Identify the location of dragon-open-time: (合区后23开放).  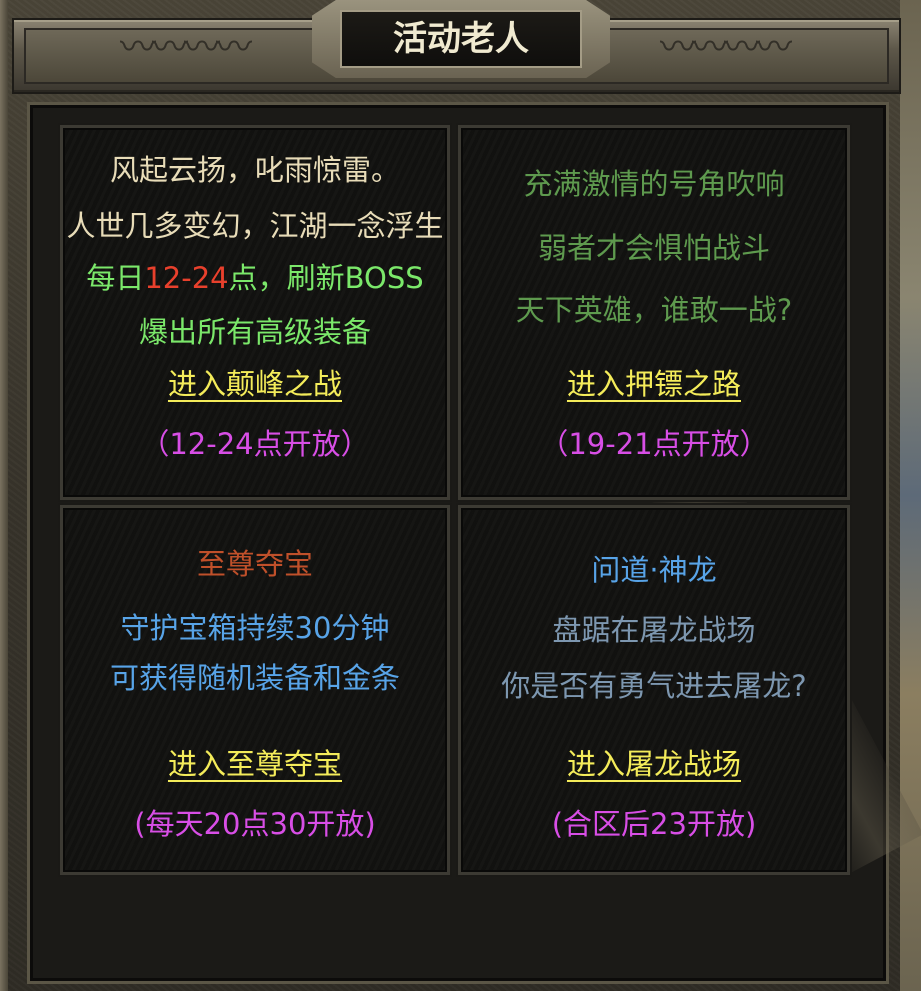
(654, 824).